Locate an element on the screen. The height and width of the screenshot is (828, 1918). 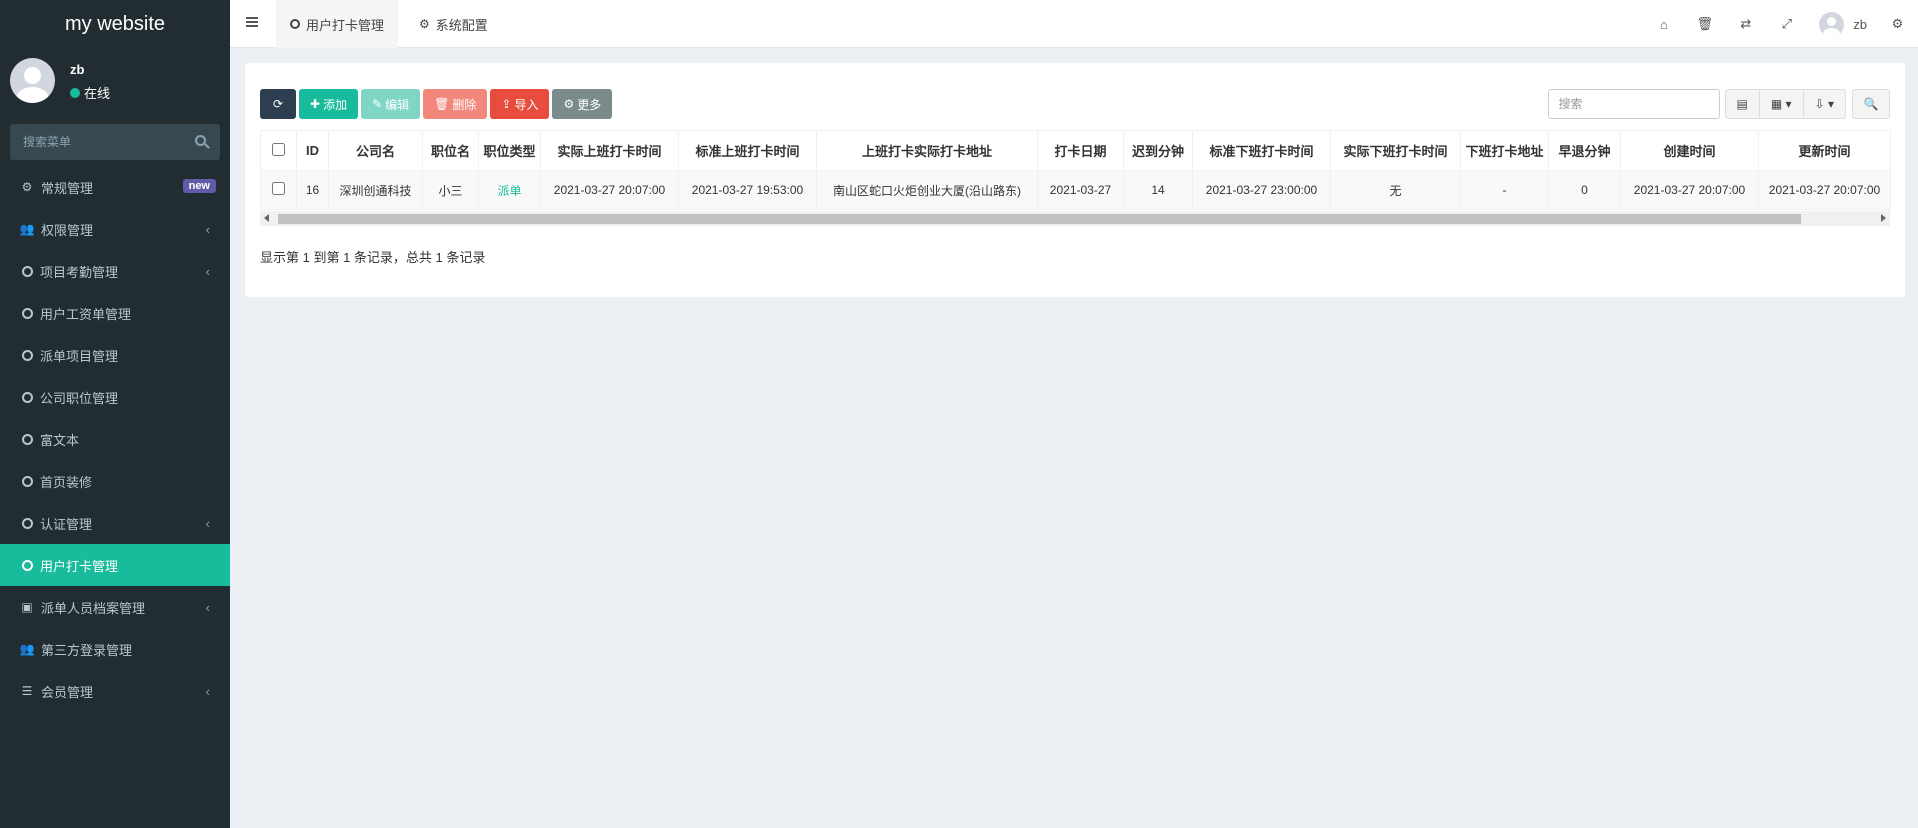
export-icon: ⇩ ▾ is located at coordinates (1824, 104).